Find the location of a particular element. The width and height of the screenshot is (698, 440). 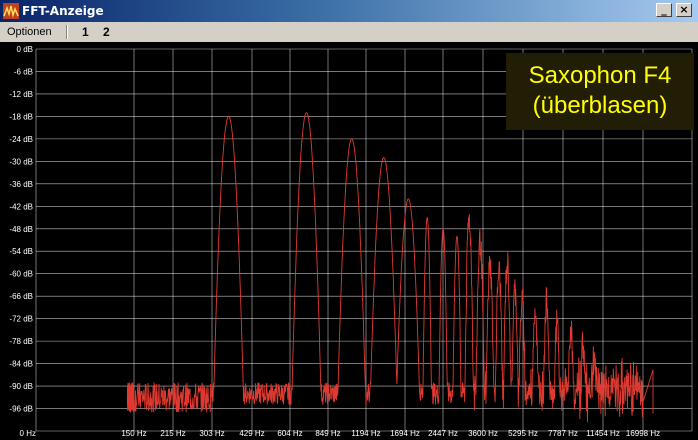

annotation-line-1: Saxophon F4 is located at coordinates (600, 75).